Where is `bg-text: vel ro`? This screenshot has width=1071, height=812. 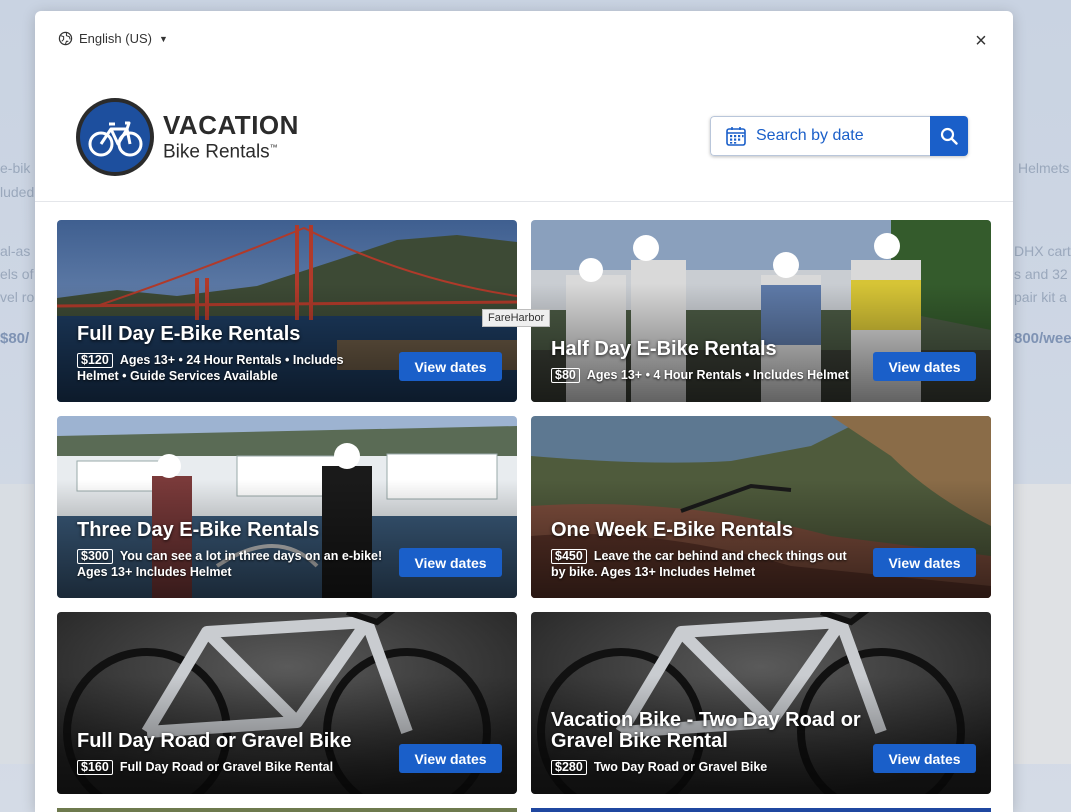
bg-text: vel ro is located at coordinates (17, 297).